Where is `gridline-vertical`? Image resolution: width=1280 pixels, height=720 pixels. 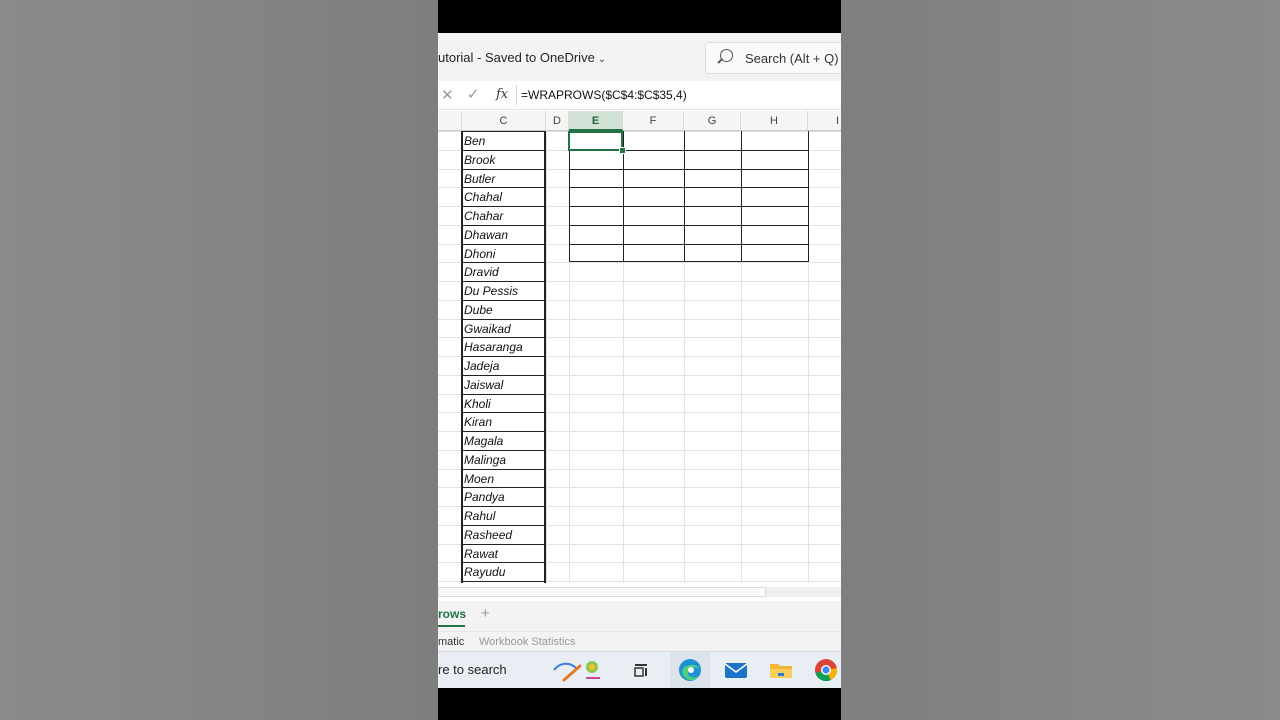 gridline-vertical is located at coordinates (546, 357).